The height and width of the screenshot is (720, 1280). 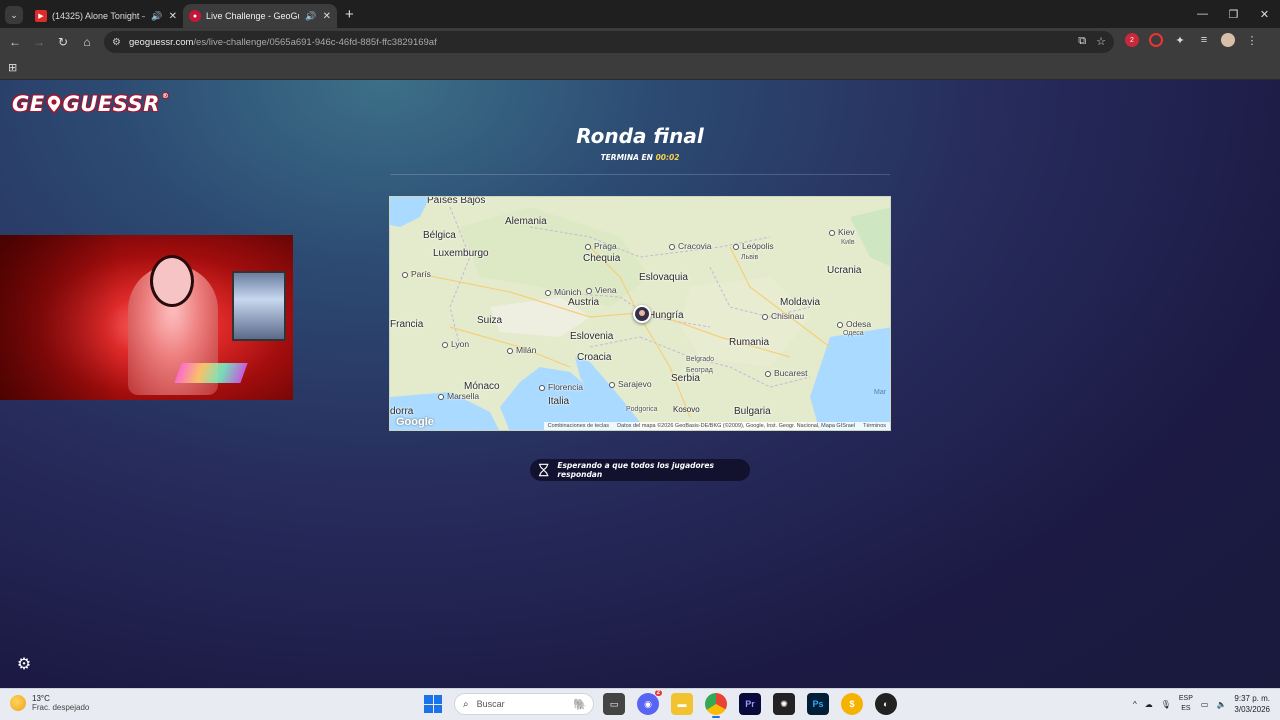 What do you see at coordinates (60, 317) in the screenshot?
I see `webcam-shadow` at bounding box center [60, 317].